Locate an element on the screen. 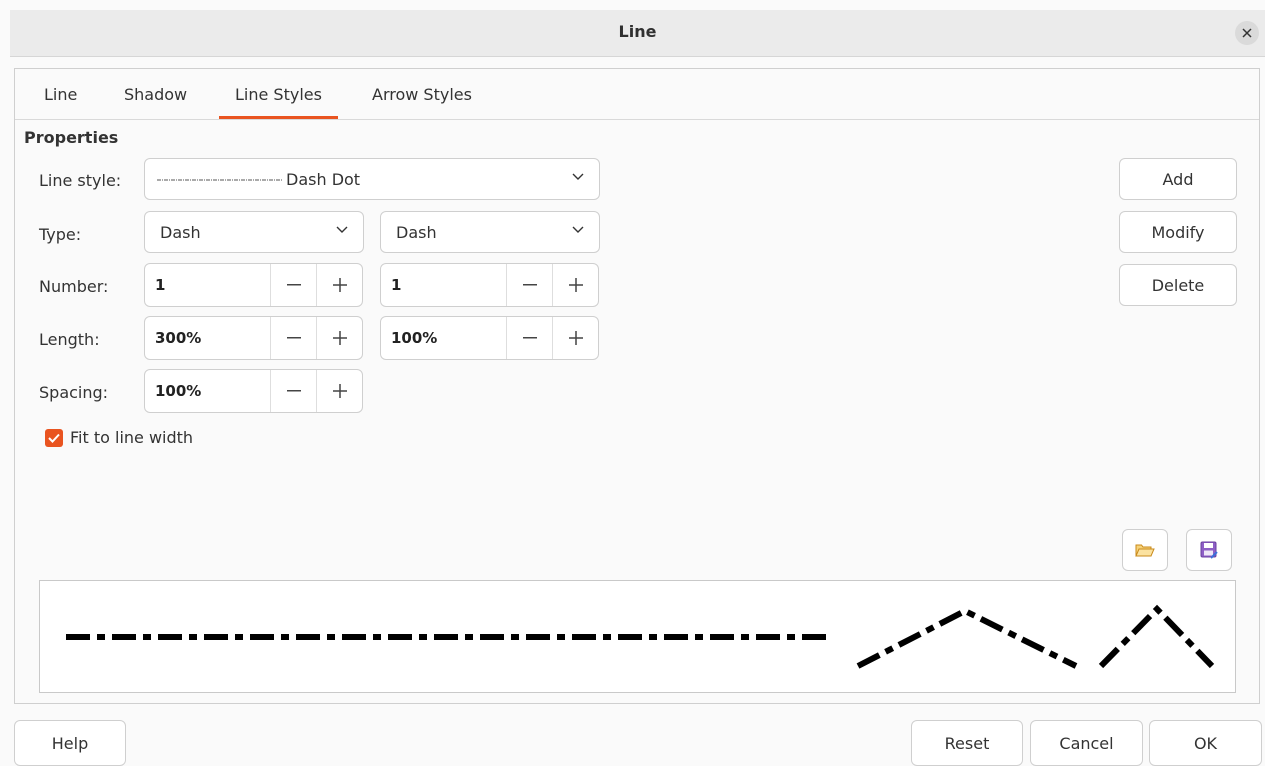 Image resolution: width=1265 pixels, height=766 pixels. reset-button: Reset is located at coordinates (967, 743).